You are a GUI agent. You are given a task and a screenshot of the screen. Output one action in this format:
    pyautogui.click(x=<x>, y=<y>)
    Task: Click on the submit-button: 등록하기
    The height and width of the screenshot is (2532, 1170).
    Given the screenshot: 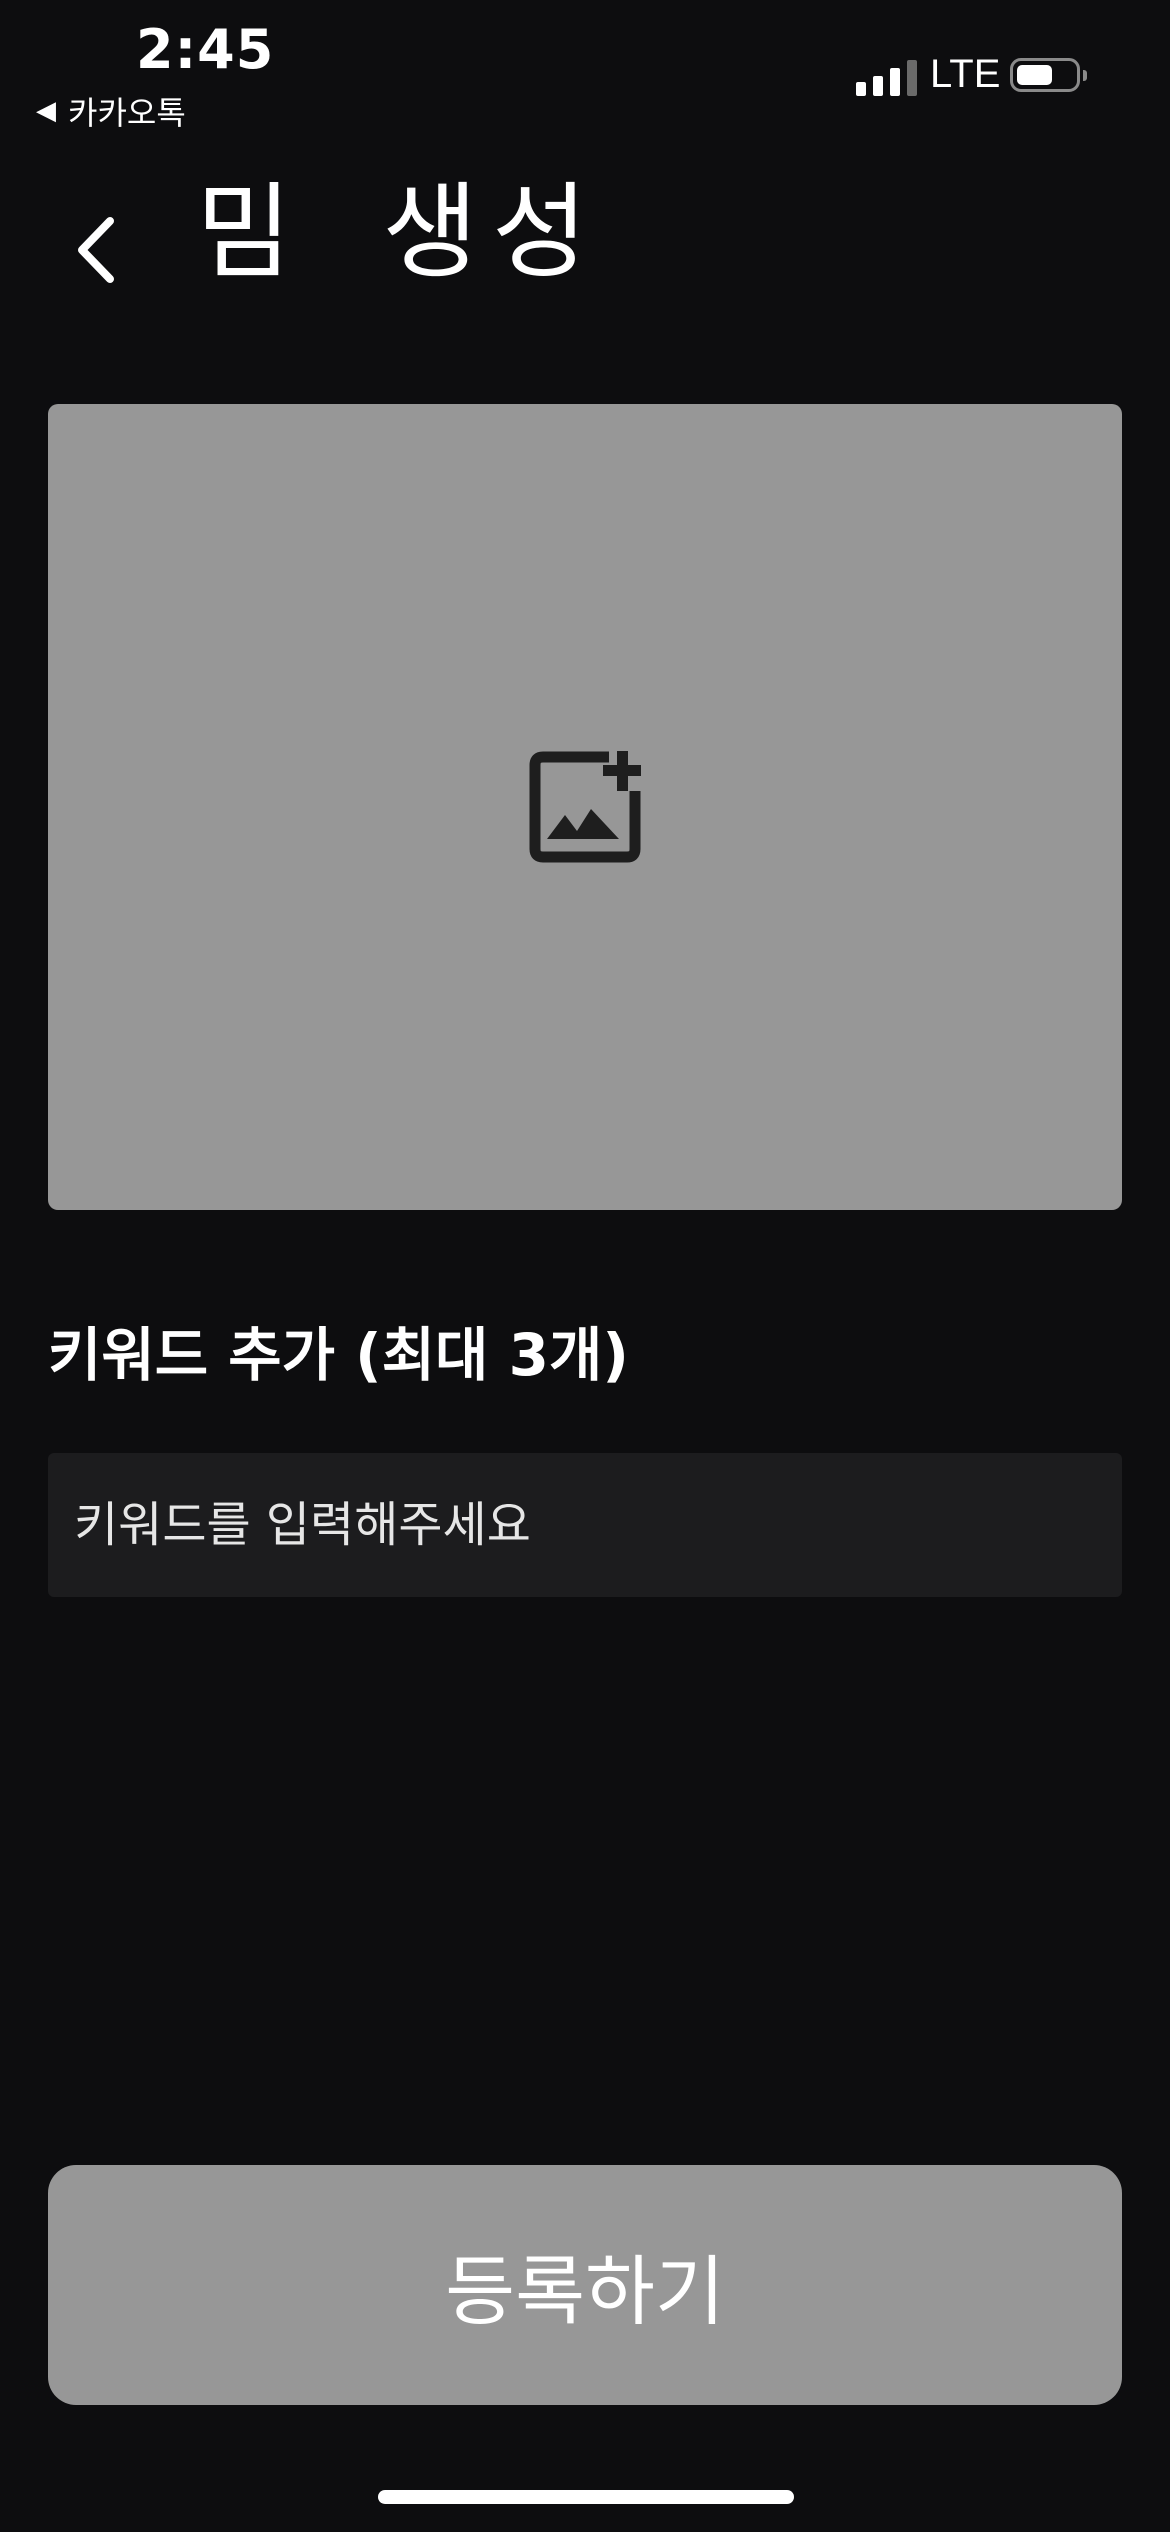 What is the action you would take?
    pyautogui.click(x=585, y=2285)
    